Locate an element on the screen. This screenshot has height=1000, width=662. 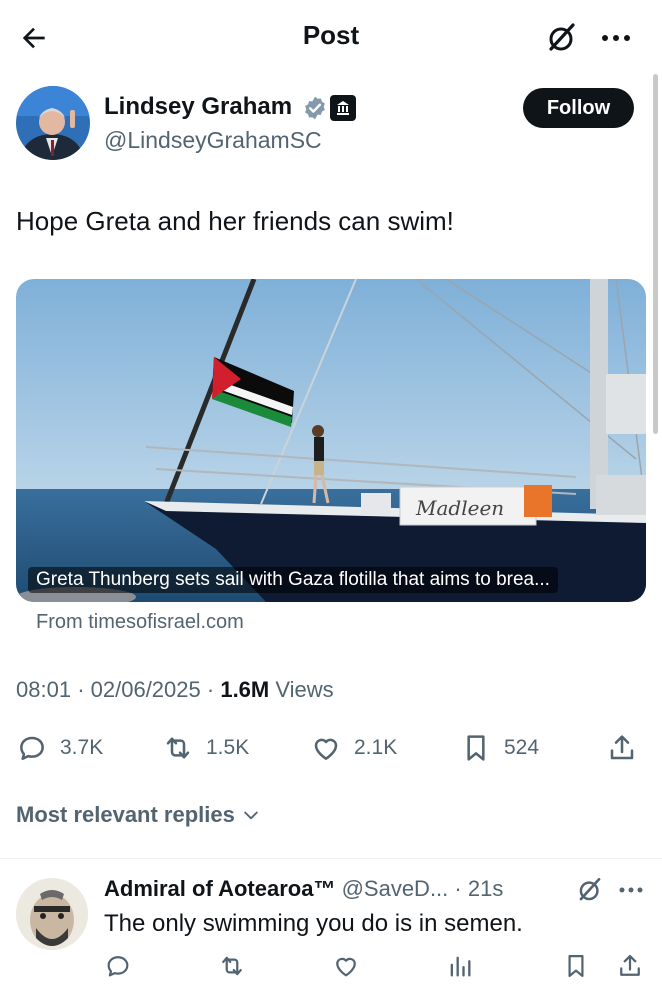
reply-like-button is located at coordinates (347, 967).